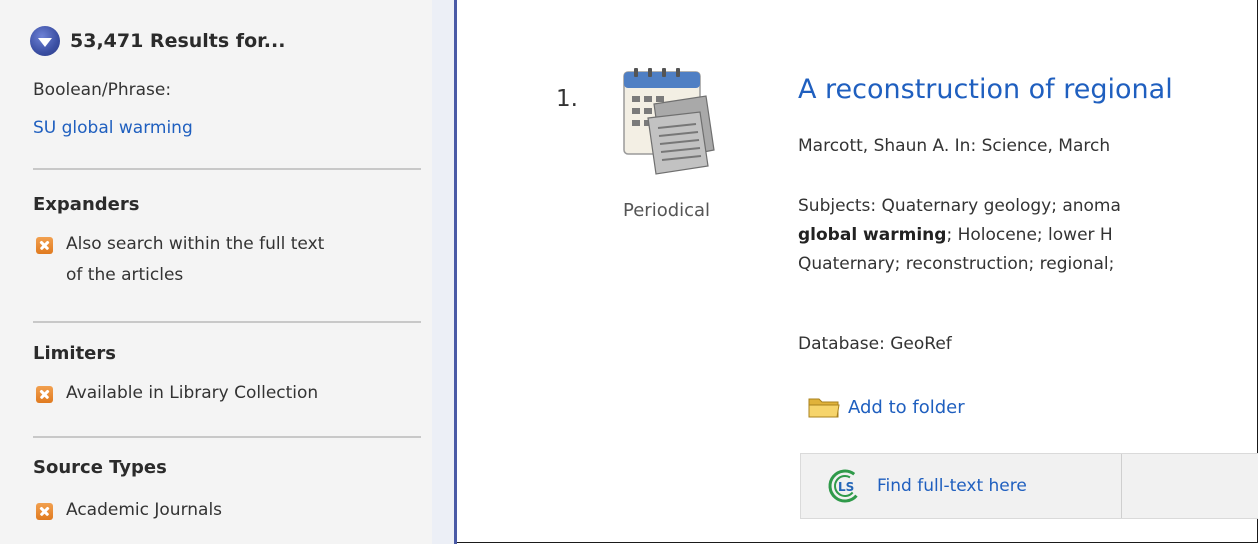  What do you see at coordinates (667, 210) in the screenshot?
I see `result-type-label: Periodical` at bounding box center [667, 210].